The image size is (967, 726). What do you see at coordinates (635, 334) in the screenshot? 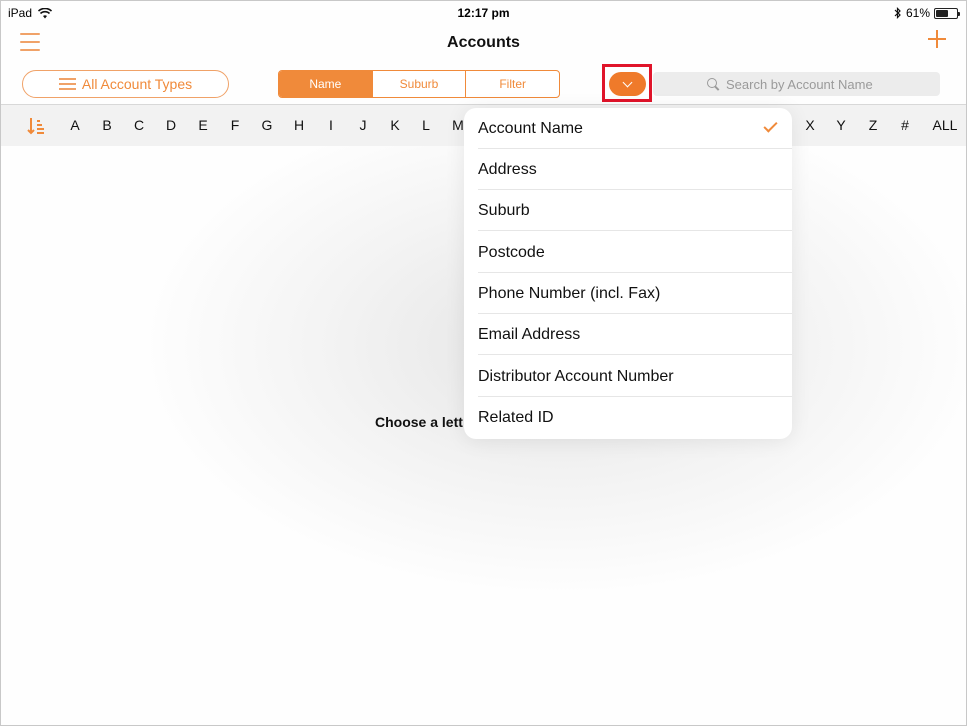
I see `menu-item-email-address: Email Address` at bounding box center [635, 334].